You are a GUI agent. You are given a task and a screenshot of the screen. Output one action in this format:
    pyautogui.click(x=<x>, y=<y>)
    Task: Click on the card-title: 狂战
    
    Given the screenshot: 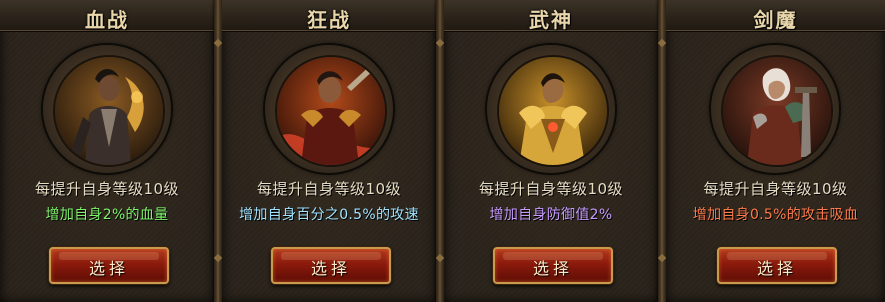 What is the action you would take?
    pyautogui.click(x=329, y=20)
    